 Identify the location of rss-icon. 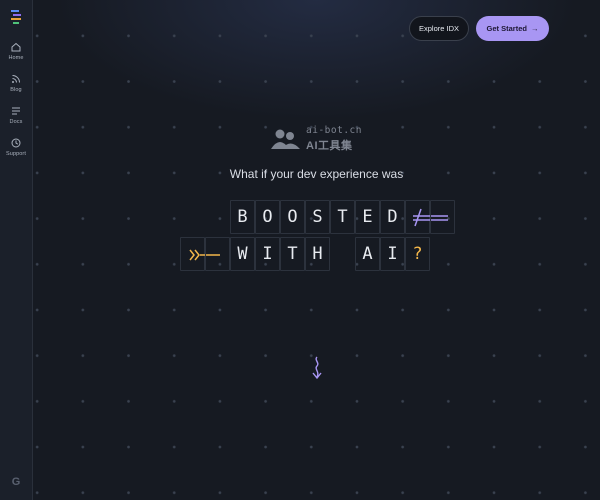
(16, 79).